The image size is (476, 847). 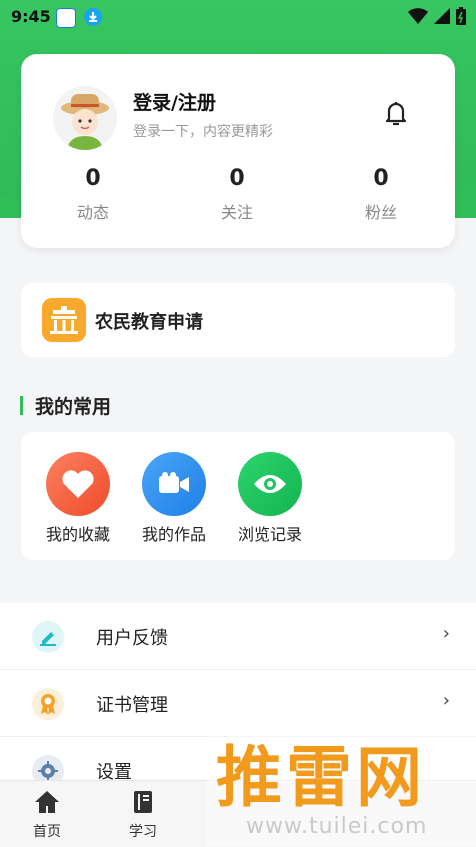 I want to click on profile-stats: 0 动态 0 关注 0 粉丝, so click(x=238, y=194).